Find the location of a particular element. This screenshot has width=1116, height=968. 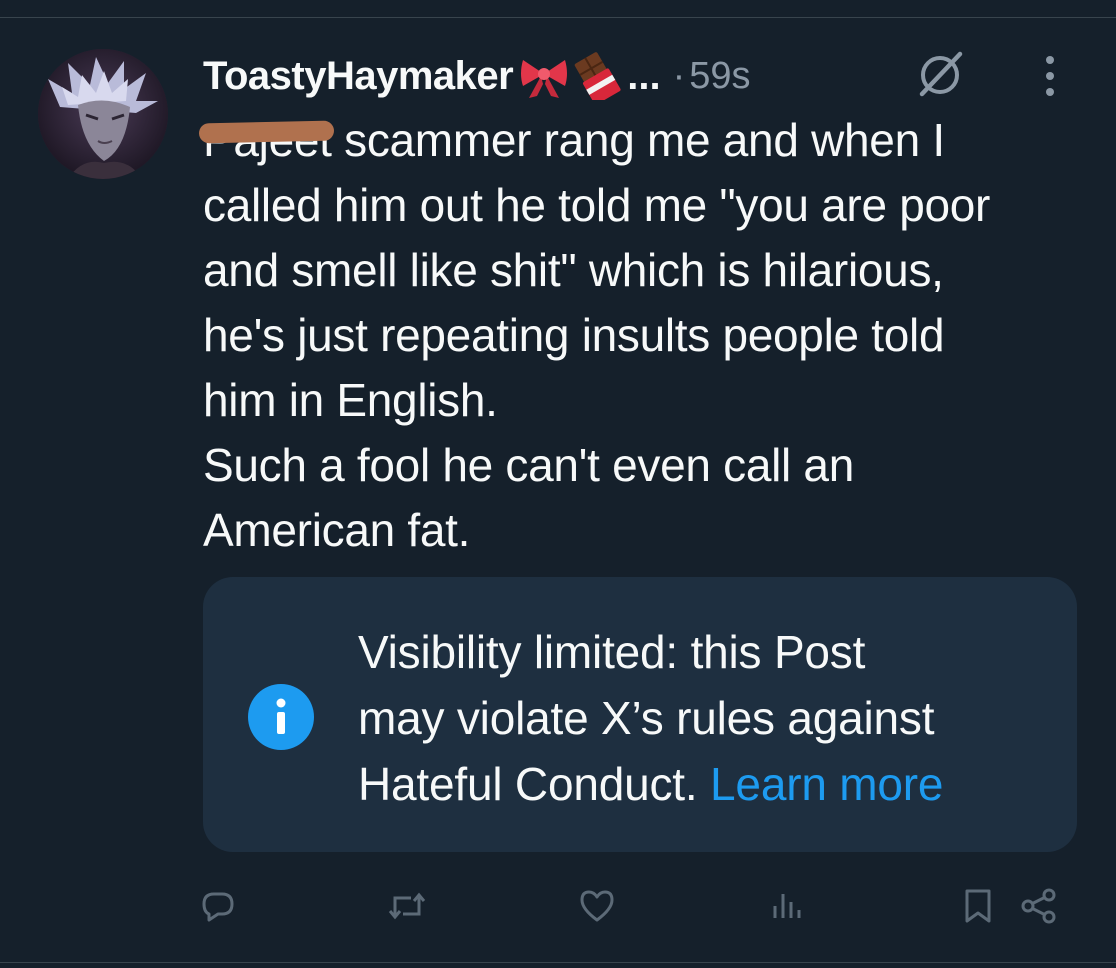

bookmark-button is located at coordinates (978, 906).